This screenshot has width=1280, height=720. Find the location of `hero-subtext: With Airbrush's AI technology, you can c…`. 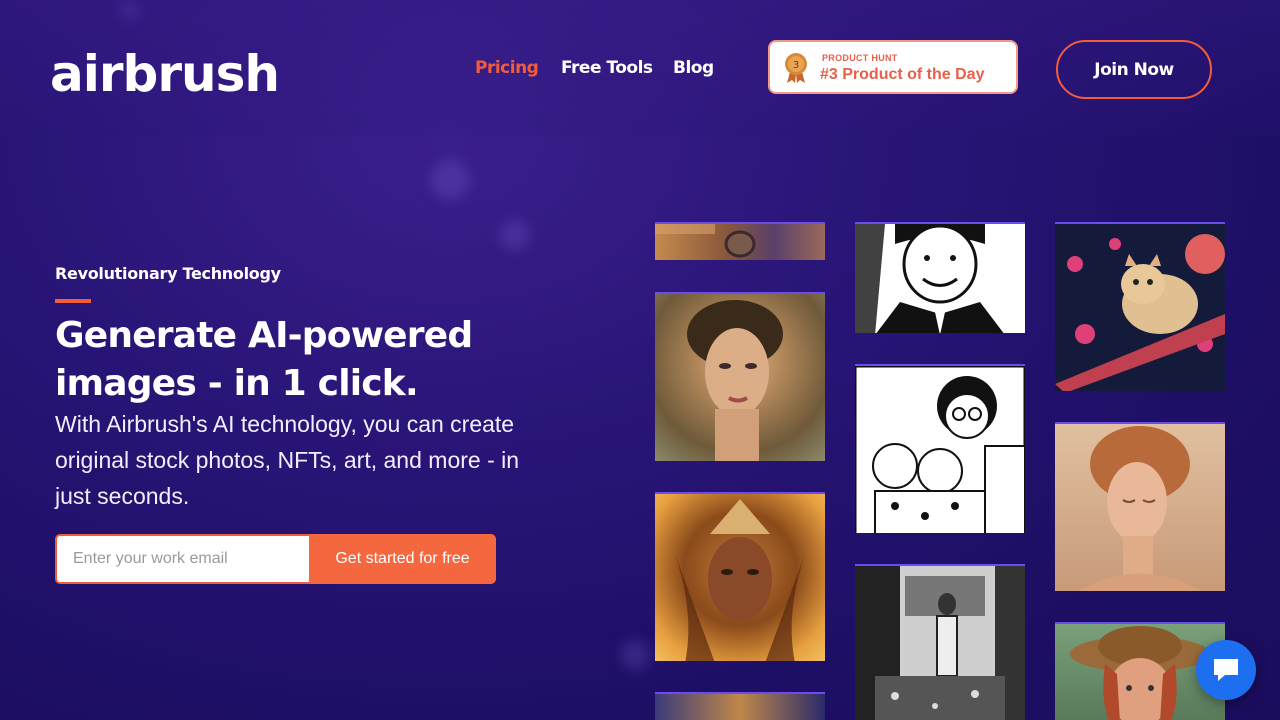

hero-subtext: With Airbrush's AI technology, you can c… is located at coordinates (287, 460).